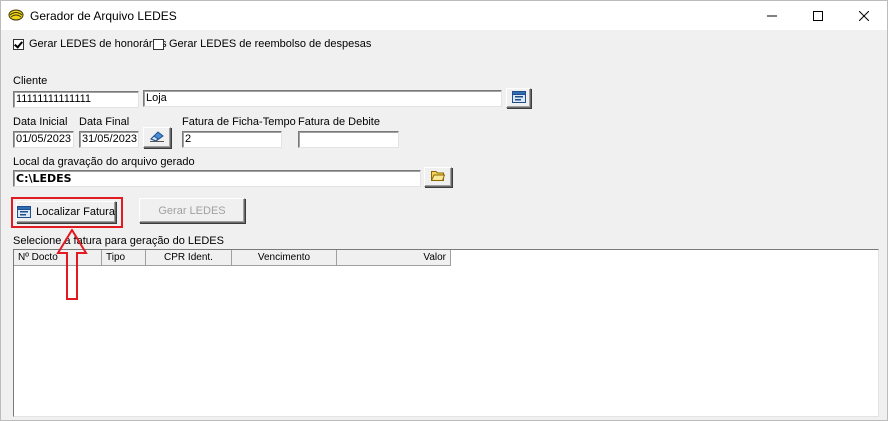 This screenshot has width=888, height=421. I want to click on maximize-button, so click(818, 15).